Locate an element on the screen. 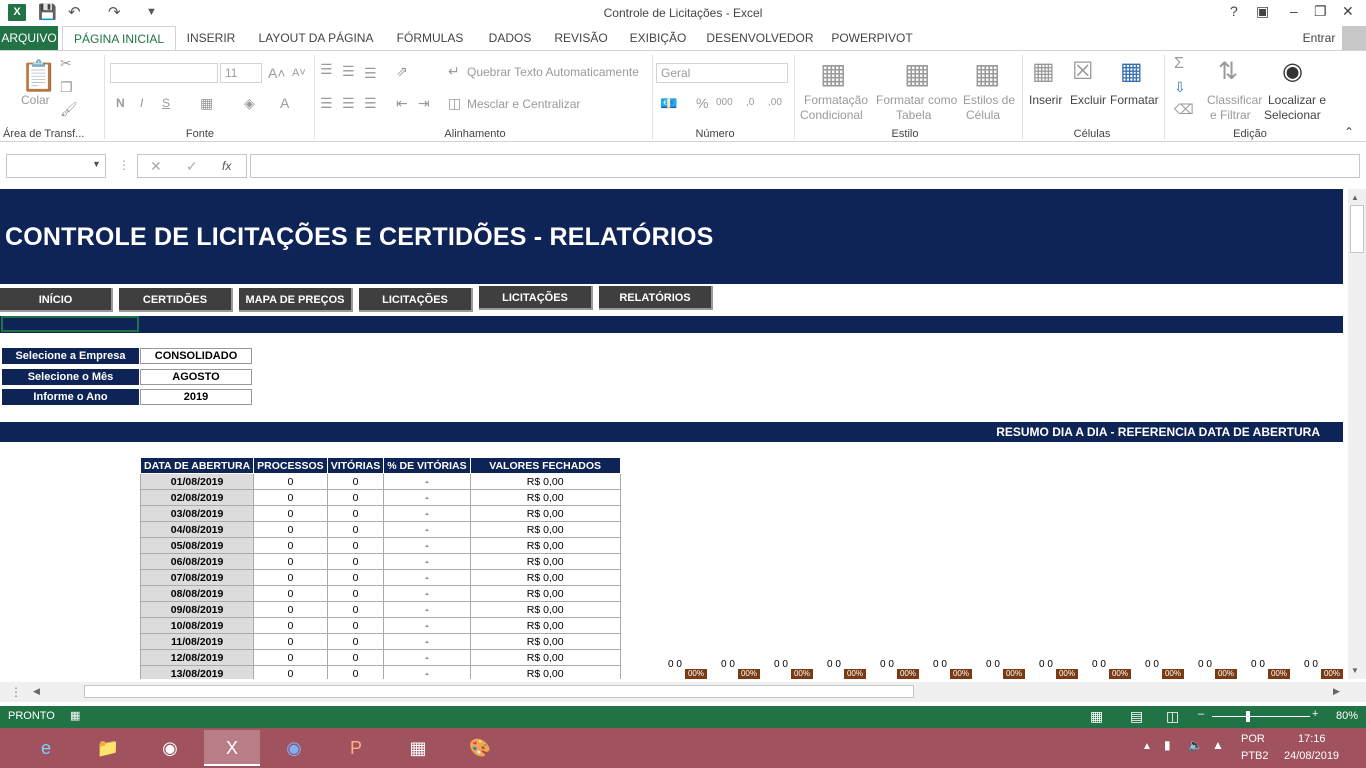 This screenshot has width=1366, height=768. collapse-ribbon-icon: ⌃ is located at coordinates (1349, 132).